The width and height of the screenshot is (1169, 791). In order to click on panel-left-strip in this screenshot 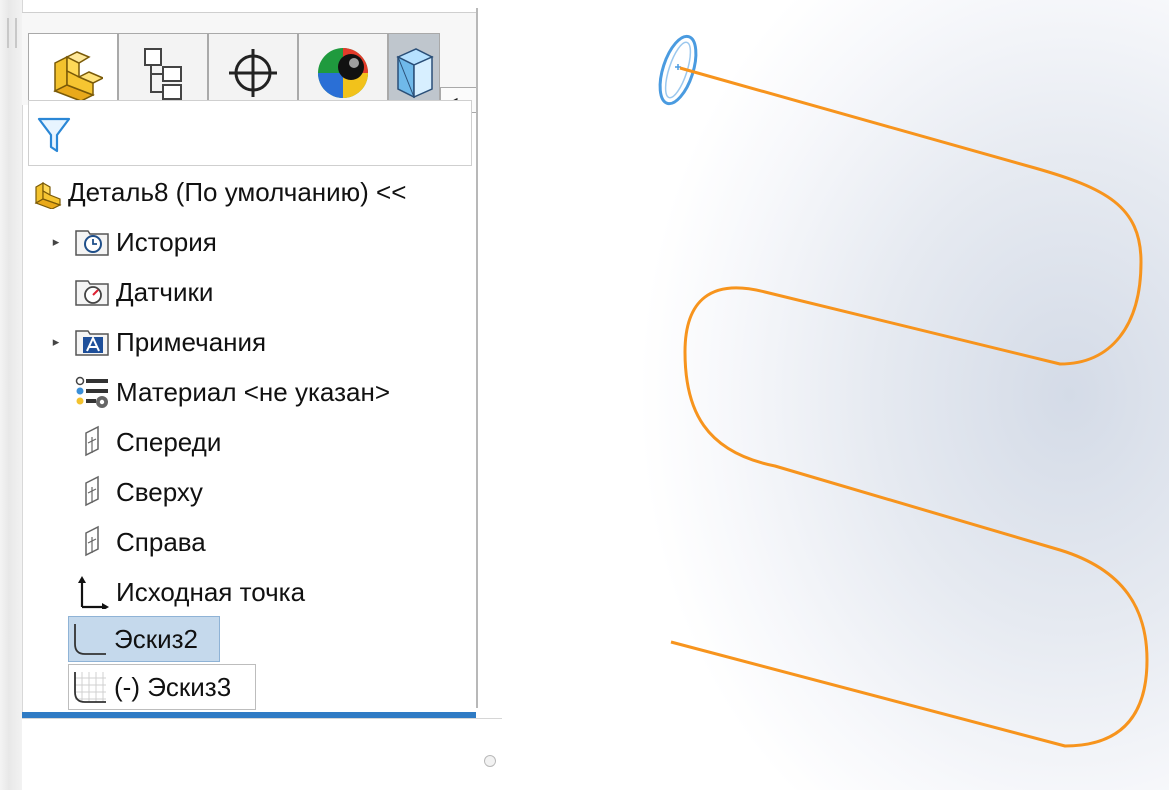, I will do `click(11, 395)`.